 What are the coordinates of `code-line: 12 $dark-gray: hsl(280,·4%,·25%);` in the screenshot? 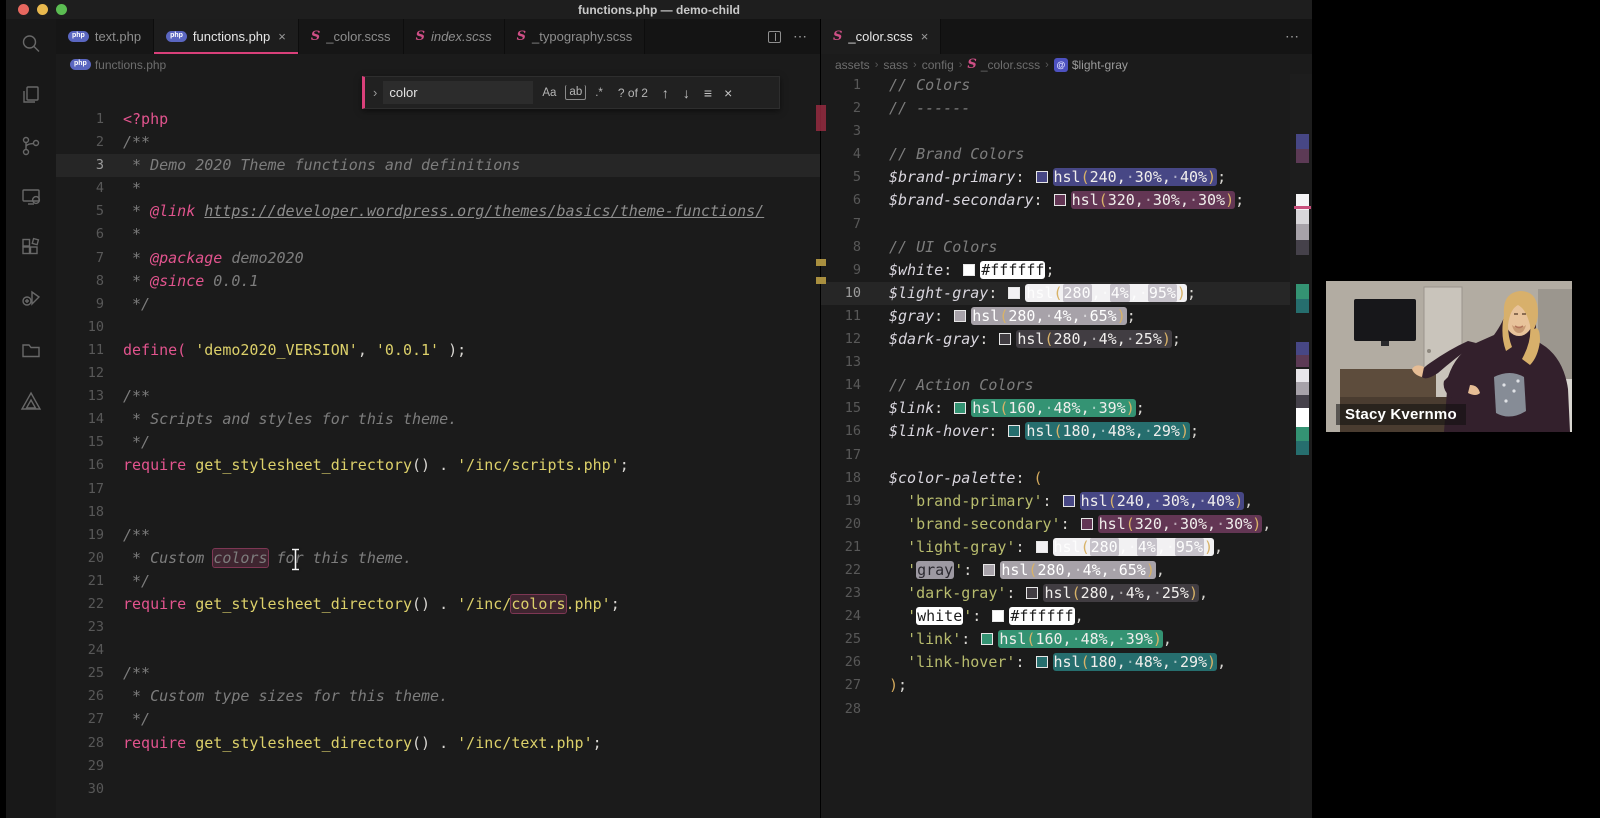 It's located at (1066, 339).